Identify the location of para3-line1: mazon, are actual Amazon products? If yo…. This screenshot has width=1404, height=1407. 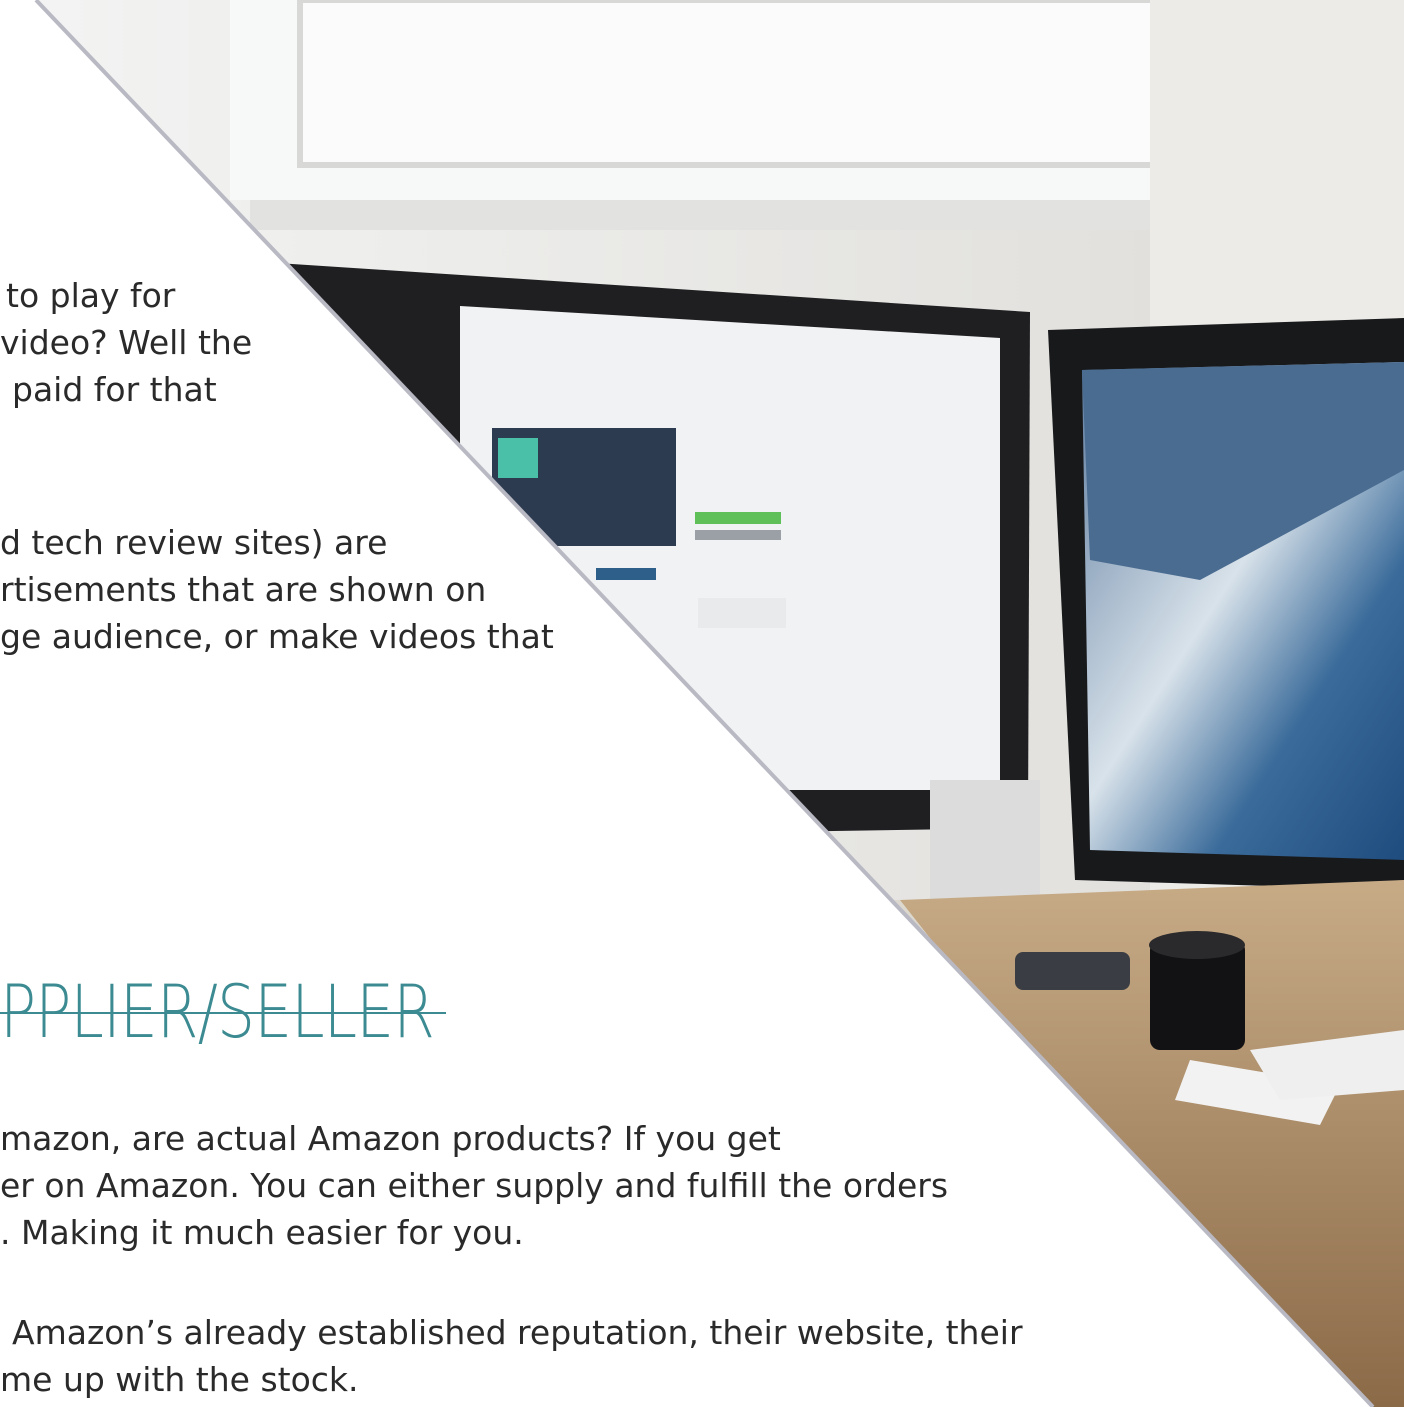
(390, 1138).